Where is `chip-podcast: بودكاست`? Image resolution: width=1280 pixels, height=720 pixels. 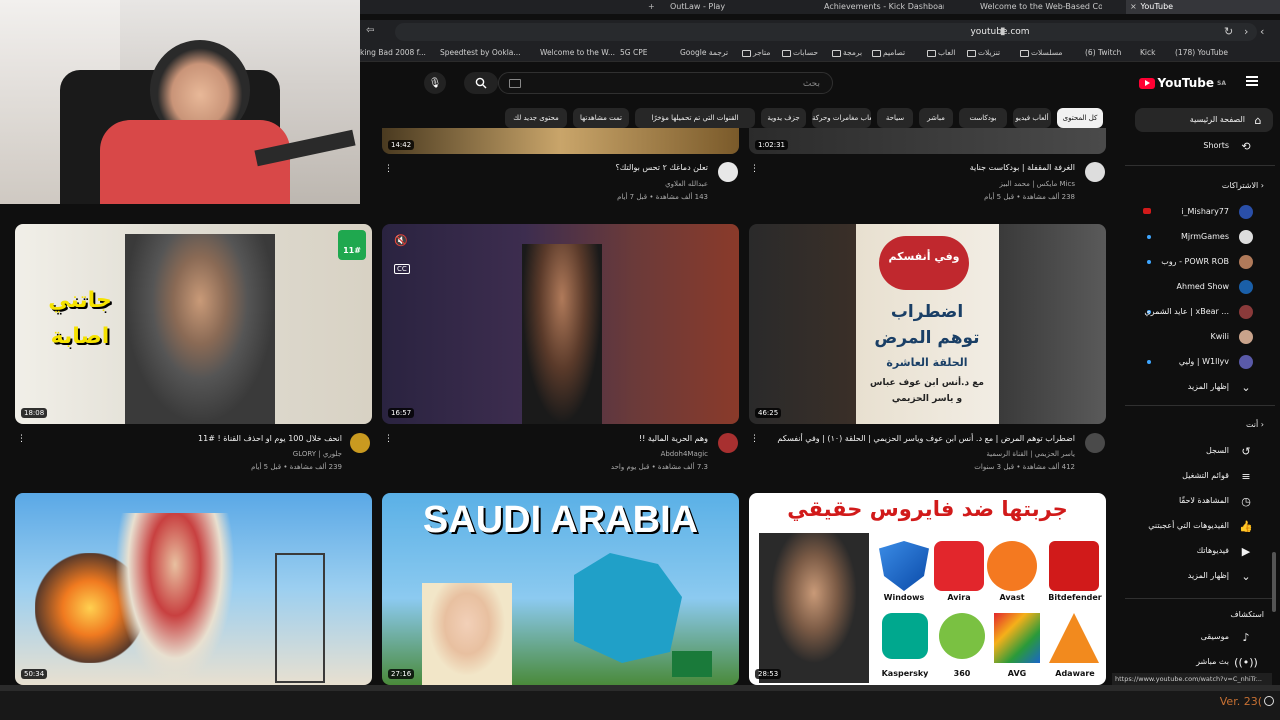 chip-podcast: بودكاست is located at coordinates (983, 118).